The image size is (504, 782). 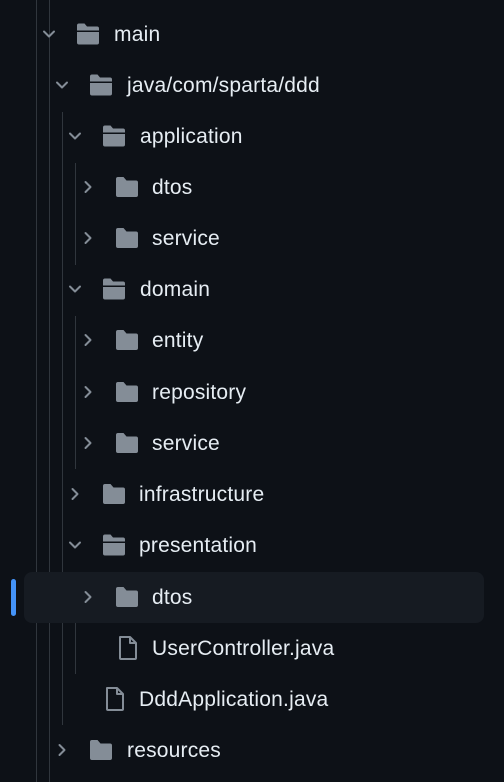 I want to click on tree-item-main: main, so click(x=252, y=34).